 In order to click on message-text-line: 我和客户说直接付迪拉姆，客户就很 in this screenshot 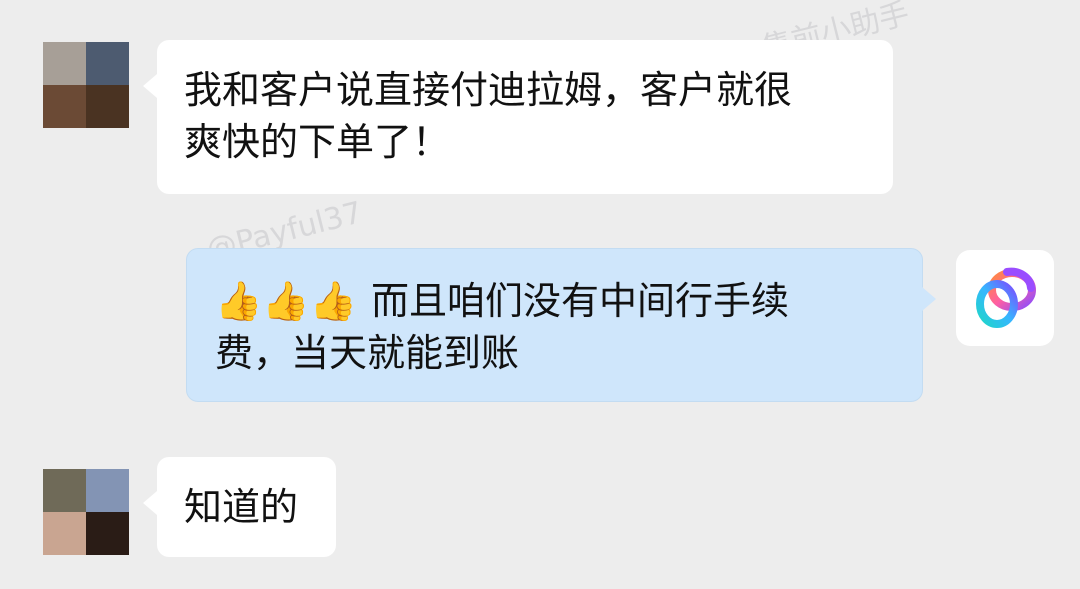, I will do `click(488, 90)`.